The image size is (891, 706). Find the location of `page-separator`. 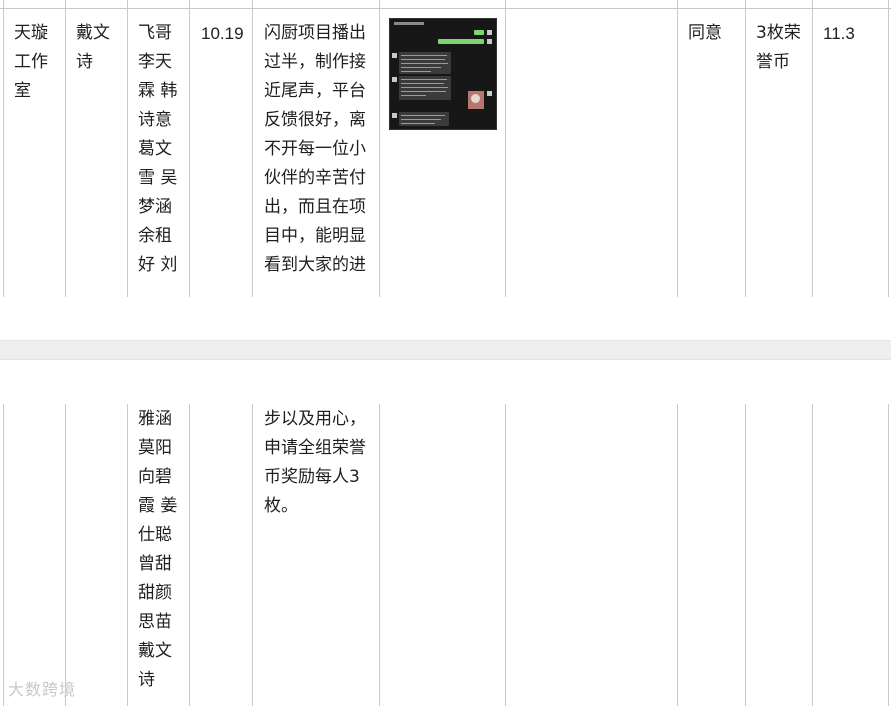

page-separator is located at coordinates (445, 350).